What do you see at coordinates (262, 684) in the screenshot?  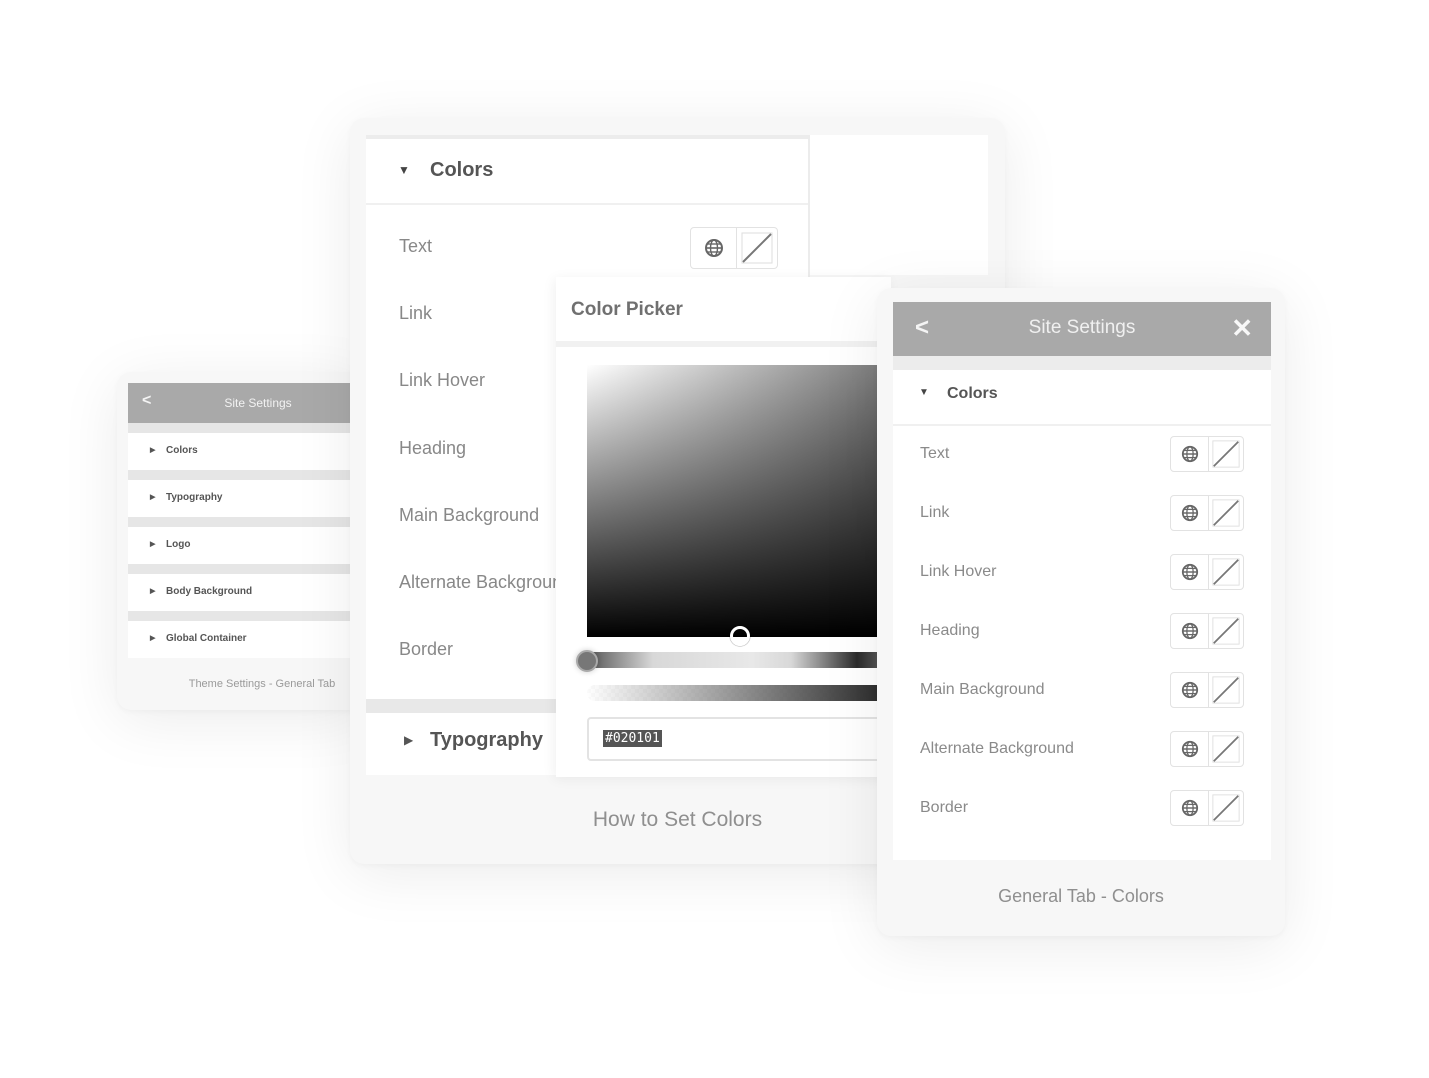 I see `card-caption: Theme Settings - General Tab` at bounding box center [262, 684].